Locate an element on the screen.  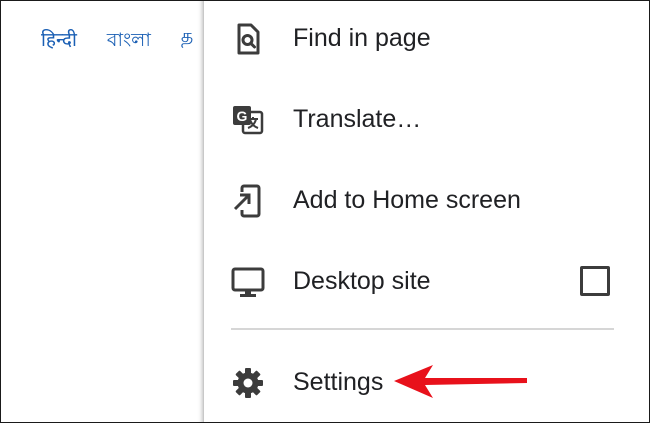
gear-icon is located at coordinates (248, 383).